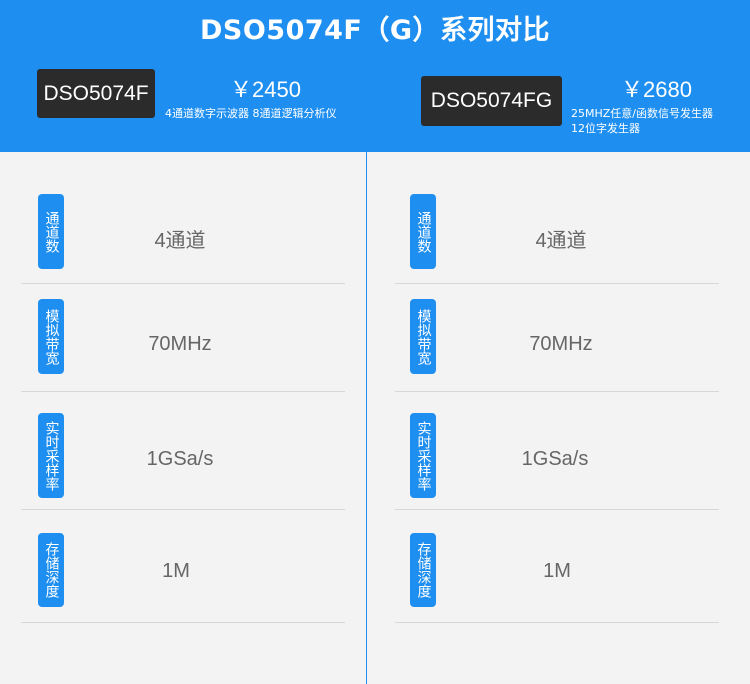  Describe the element at coordinates (51, 231) in the screenshot. I see `left-spec-label-channels: 通道数` at that location.